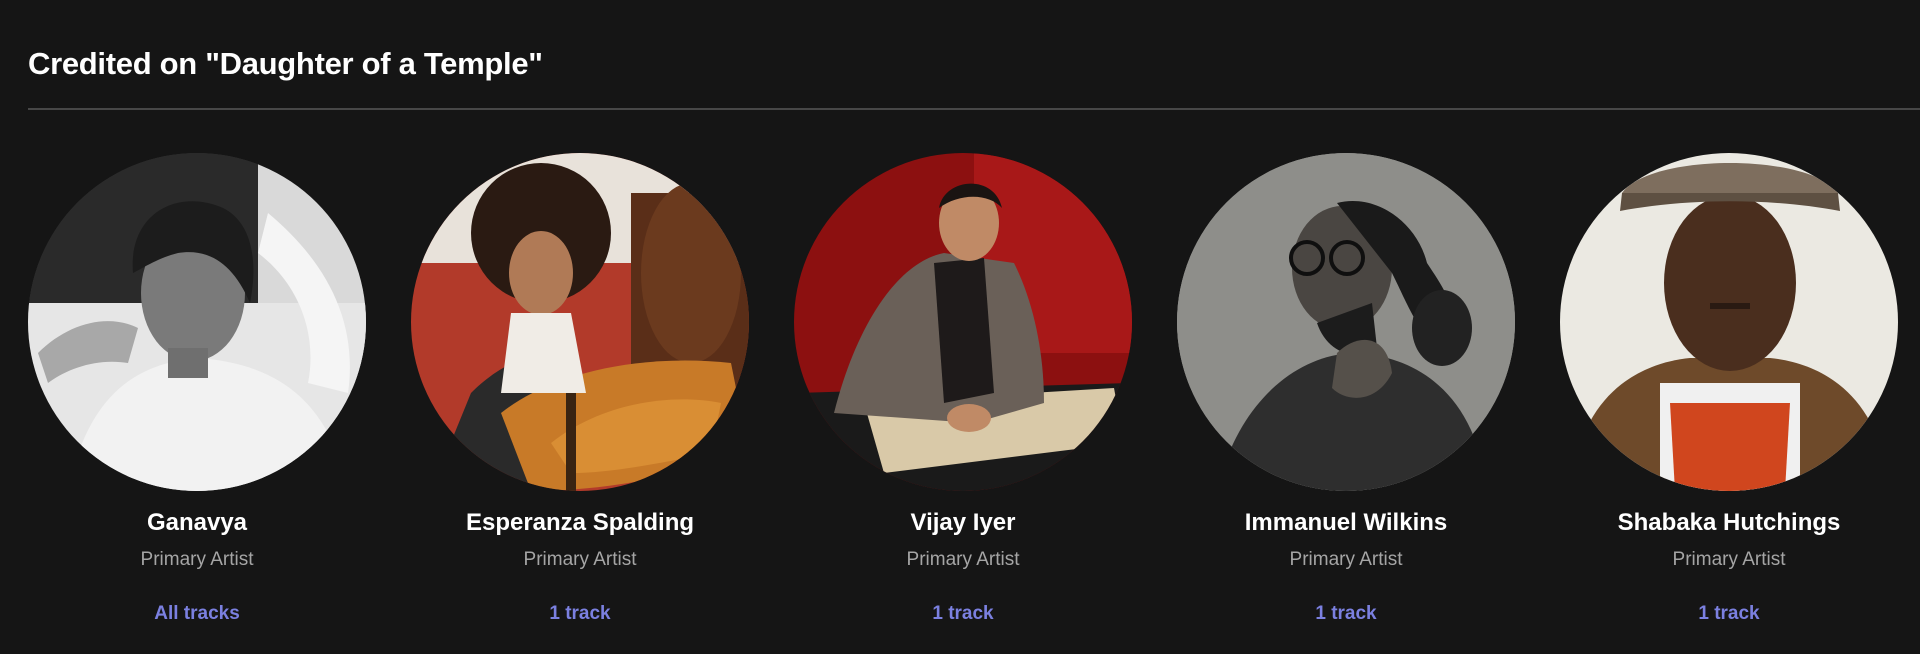 This screenshot has height=654, width=1920. I want to click on artist-card-shabaka-hutchings: Shabaka Hutchings Primary Artist 1 track, so click(1729, 389).